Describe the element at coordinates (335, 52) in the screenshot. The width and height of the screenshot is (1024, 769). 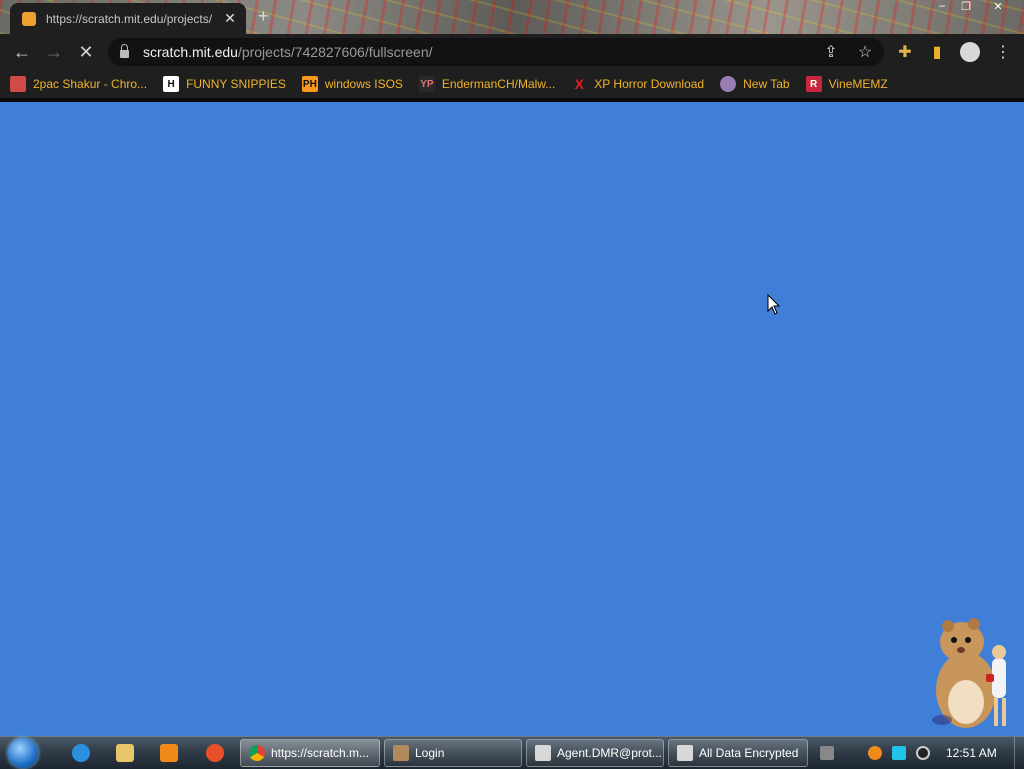
I see `url-path: /projects/742827606/fullscreen/` at that location.